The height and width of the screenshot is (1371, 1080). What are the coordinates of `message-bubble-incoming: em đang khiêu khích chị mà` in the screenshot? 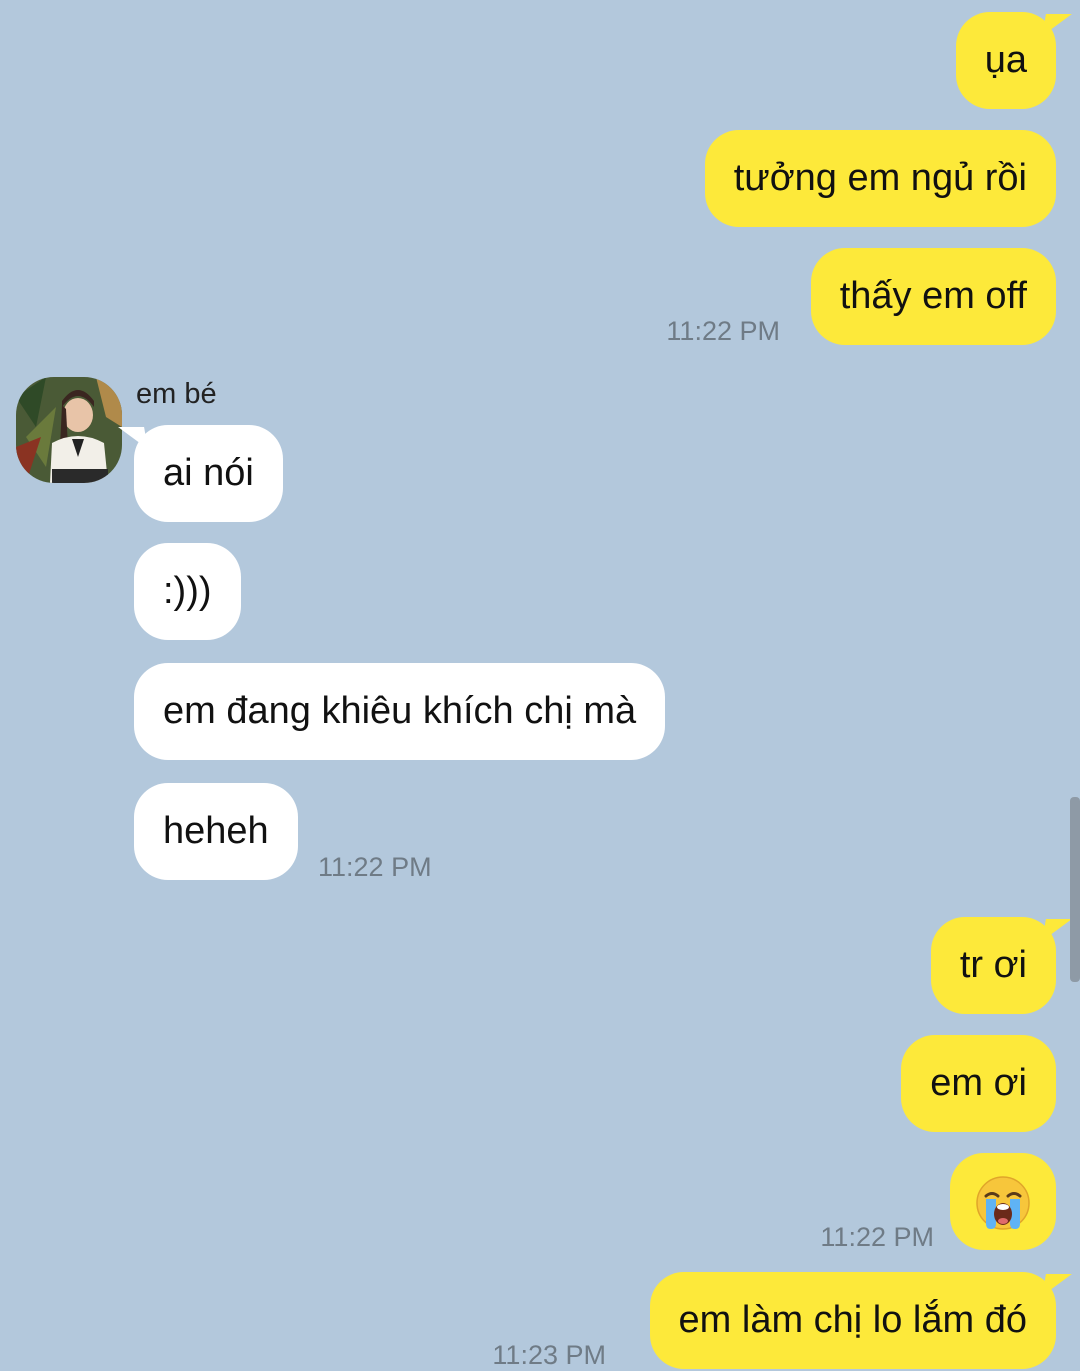 It's located at (400, 711).